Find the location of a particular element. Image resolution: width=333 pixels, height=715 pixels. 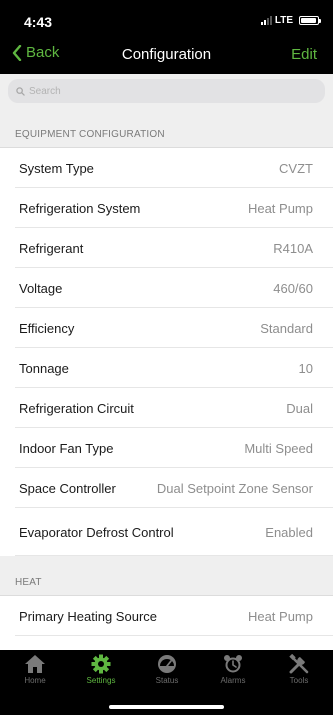

signal-icon is located at coordinates (266, 20).